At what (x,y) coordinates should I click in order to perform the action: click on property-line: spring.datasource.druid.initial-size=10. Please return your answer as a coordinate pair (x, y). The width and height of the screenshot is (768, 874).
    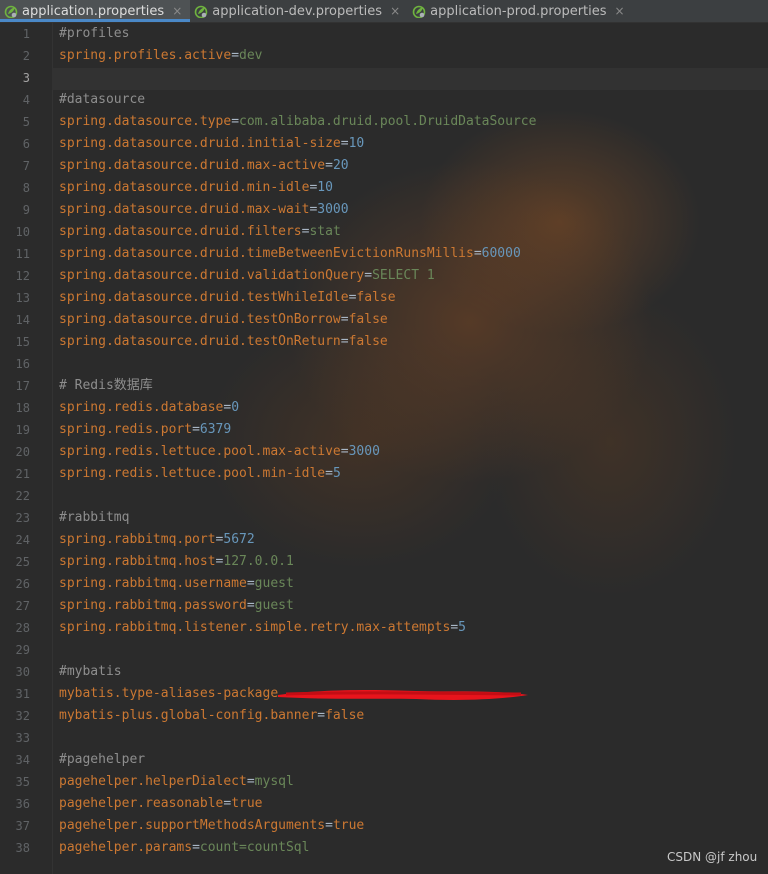
    Looking at the image, I should click on (211, 144).